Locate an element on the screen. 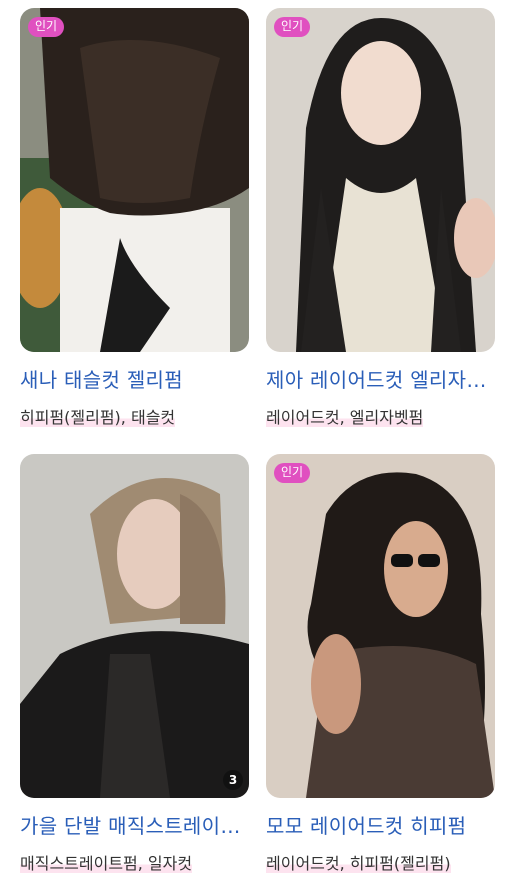 This screenshot has height=874, width=512. hairstyle-tags: 히피펌(젤리펌), 태슬컷 is located at coordinates (134, 416).